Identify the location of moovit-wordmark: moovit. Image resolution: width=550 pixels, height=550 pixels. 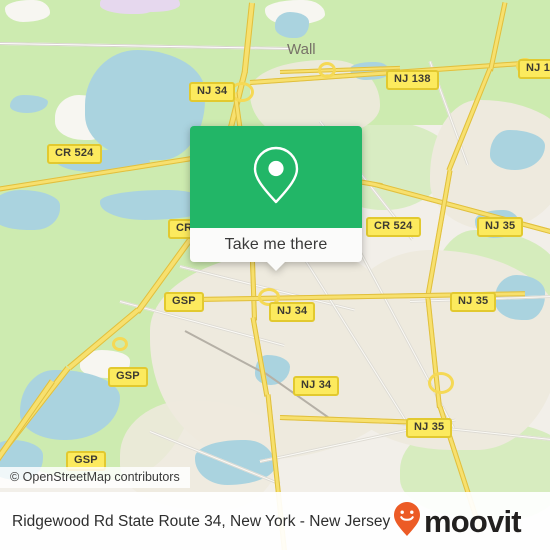
(473, 521).